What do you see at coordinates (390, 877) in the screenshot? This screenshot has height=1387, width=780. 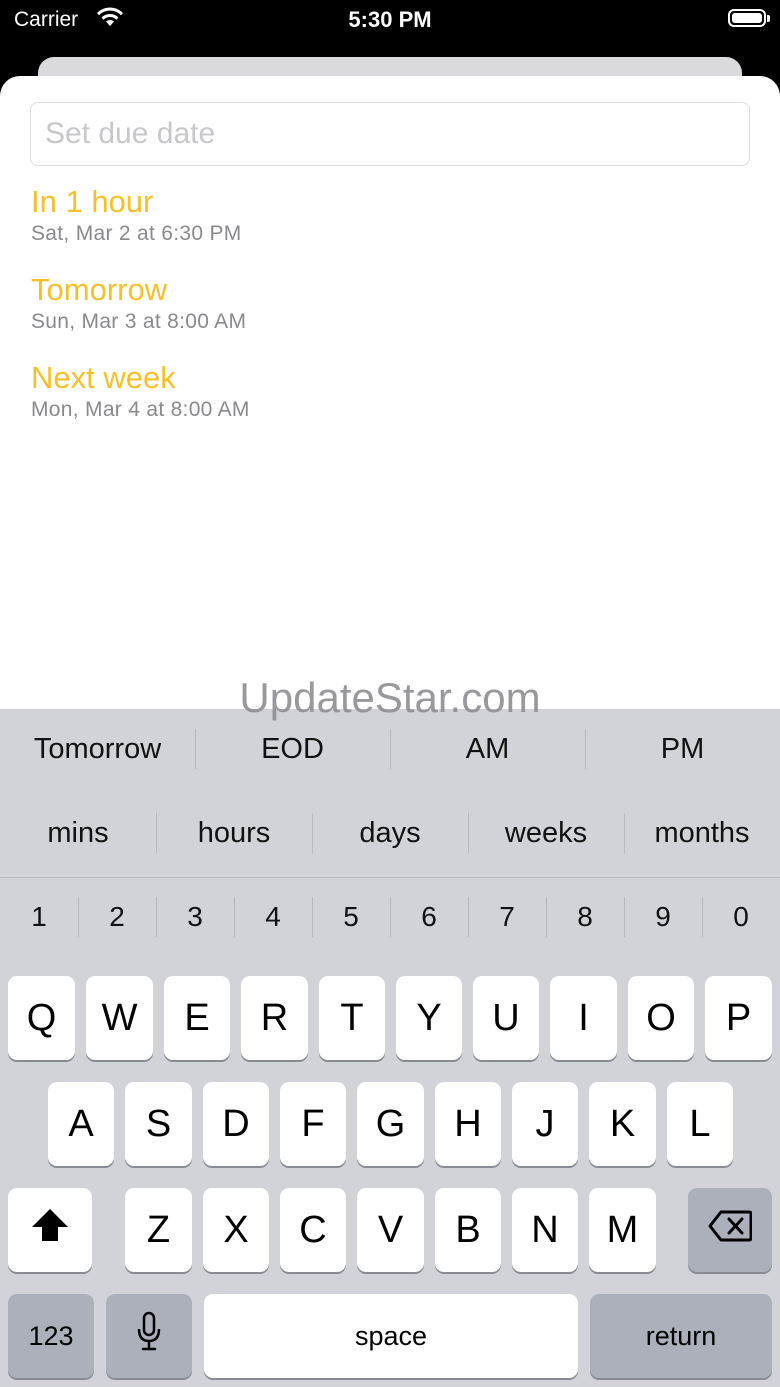 I see `divider` at bounding box center [390, 877].